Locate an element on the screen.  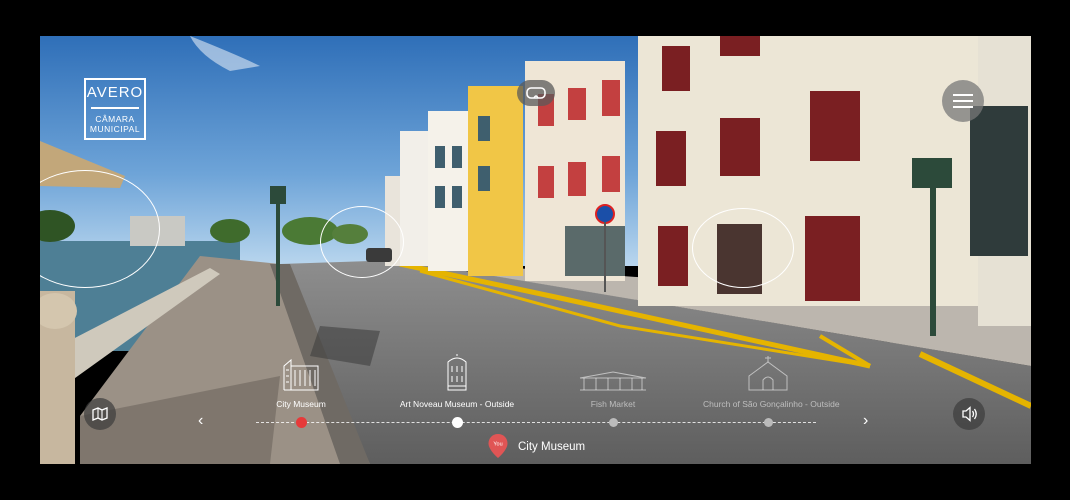
art-noveau-museum-icon is located at coordinates (457, 372).